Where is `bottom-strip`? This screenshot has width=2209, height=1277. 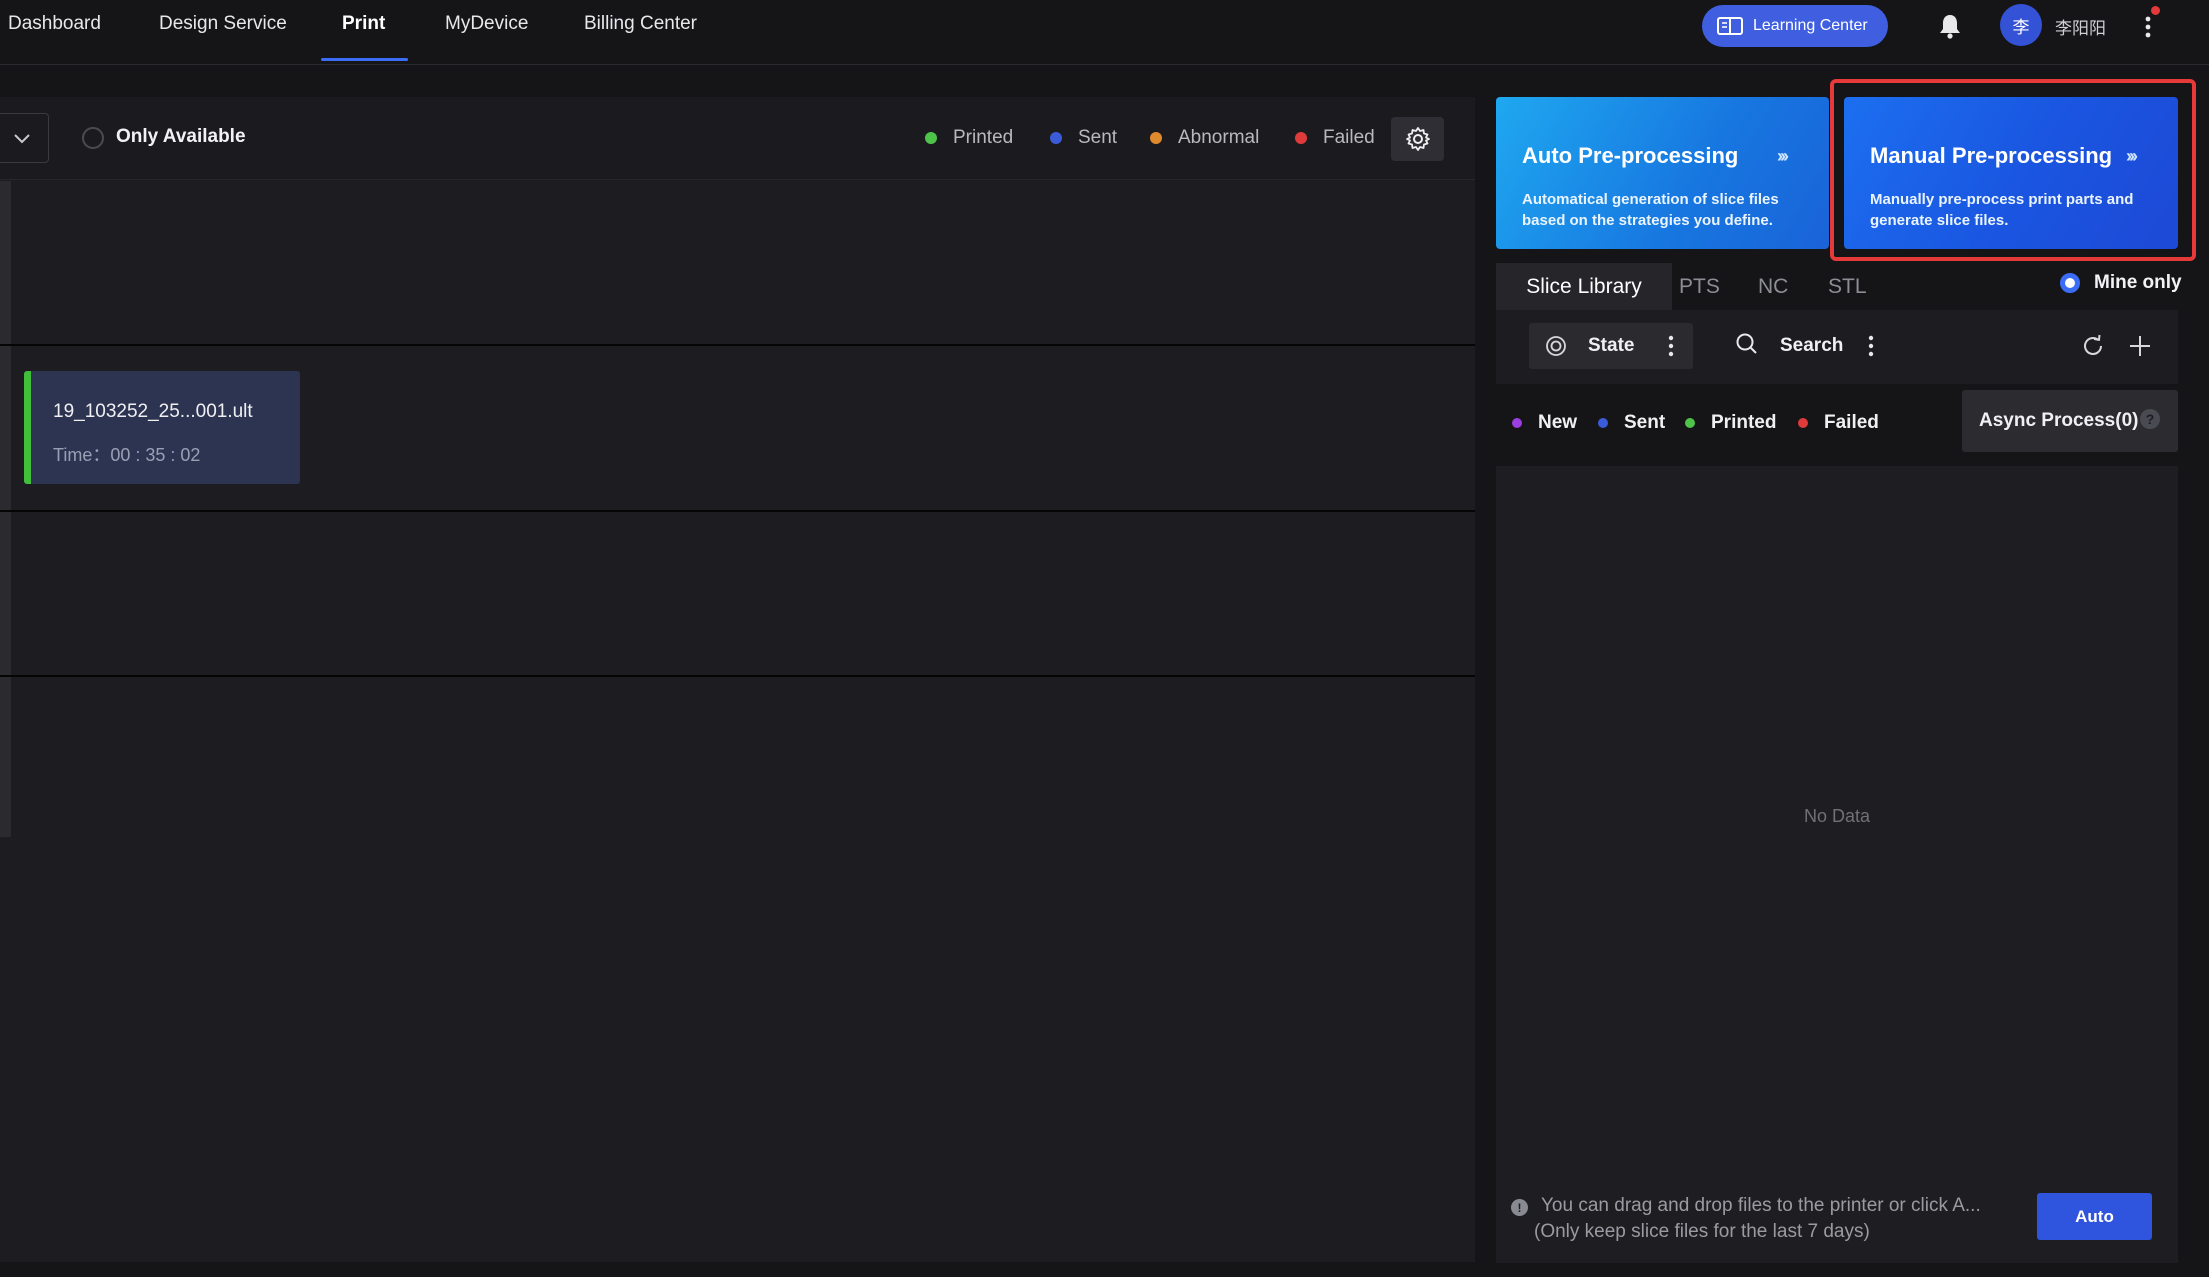 bottom-strip is located at coordinates (1104, 1270).